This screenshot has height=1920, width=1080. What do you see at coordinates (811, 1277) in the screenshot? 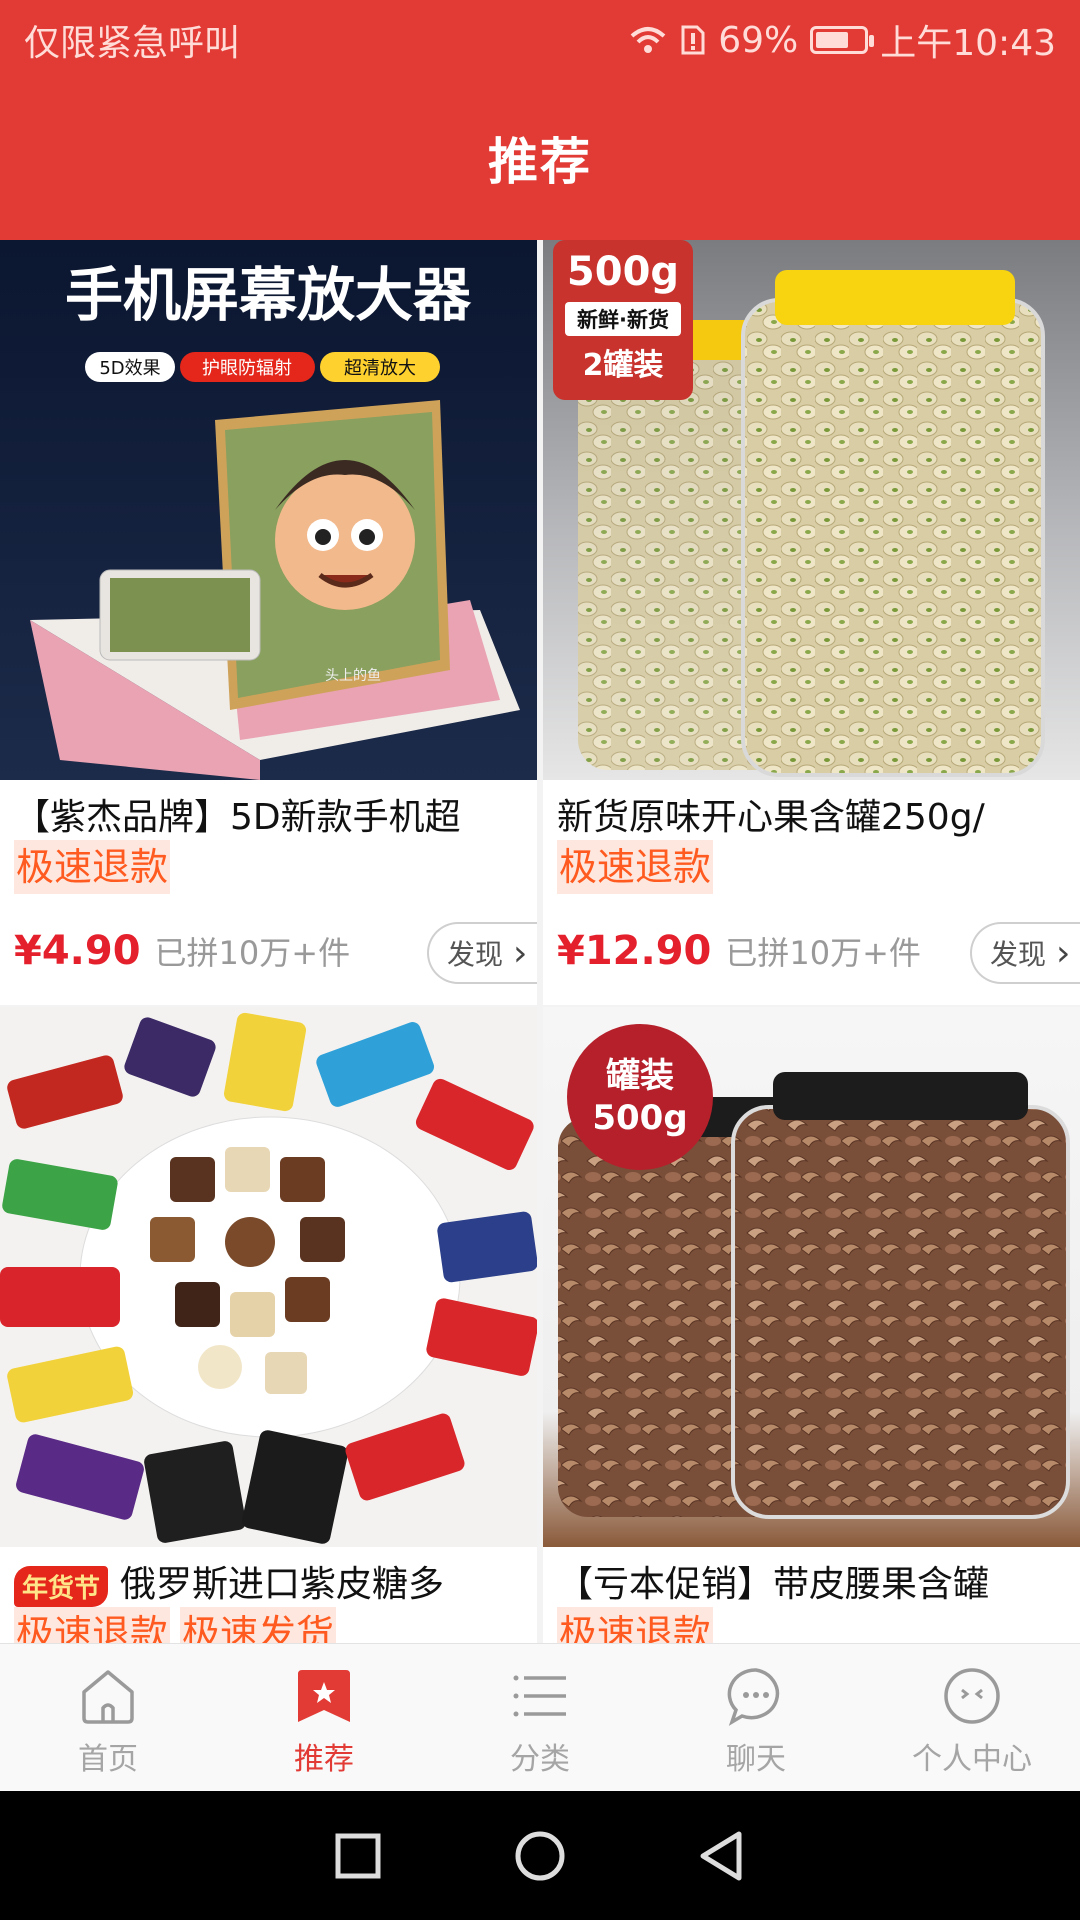
I see `product-image: 罐装 500g` at bounding box center [811, 1277].